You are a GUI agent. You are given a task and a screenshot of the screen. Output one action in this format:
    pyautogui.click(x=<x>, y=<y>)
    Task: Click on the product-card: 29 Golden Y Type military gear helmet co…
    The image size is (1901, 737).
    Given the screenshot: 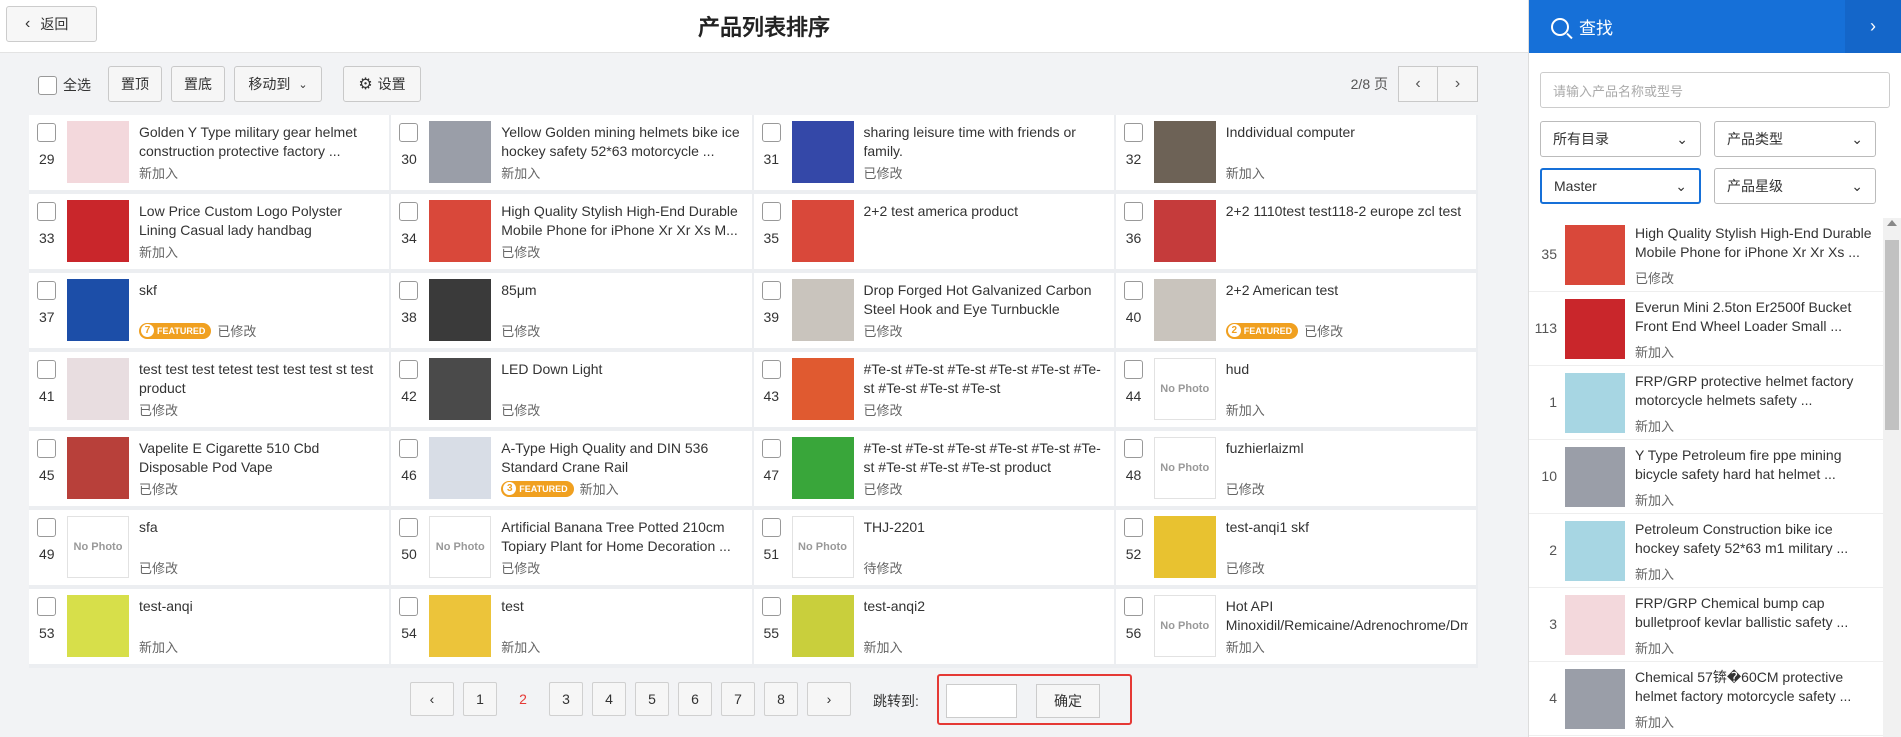 What is the action you would take?
    pyautogui.click(x=210, y=154)
    